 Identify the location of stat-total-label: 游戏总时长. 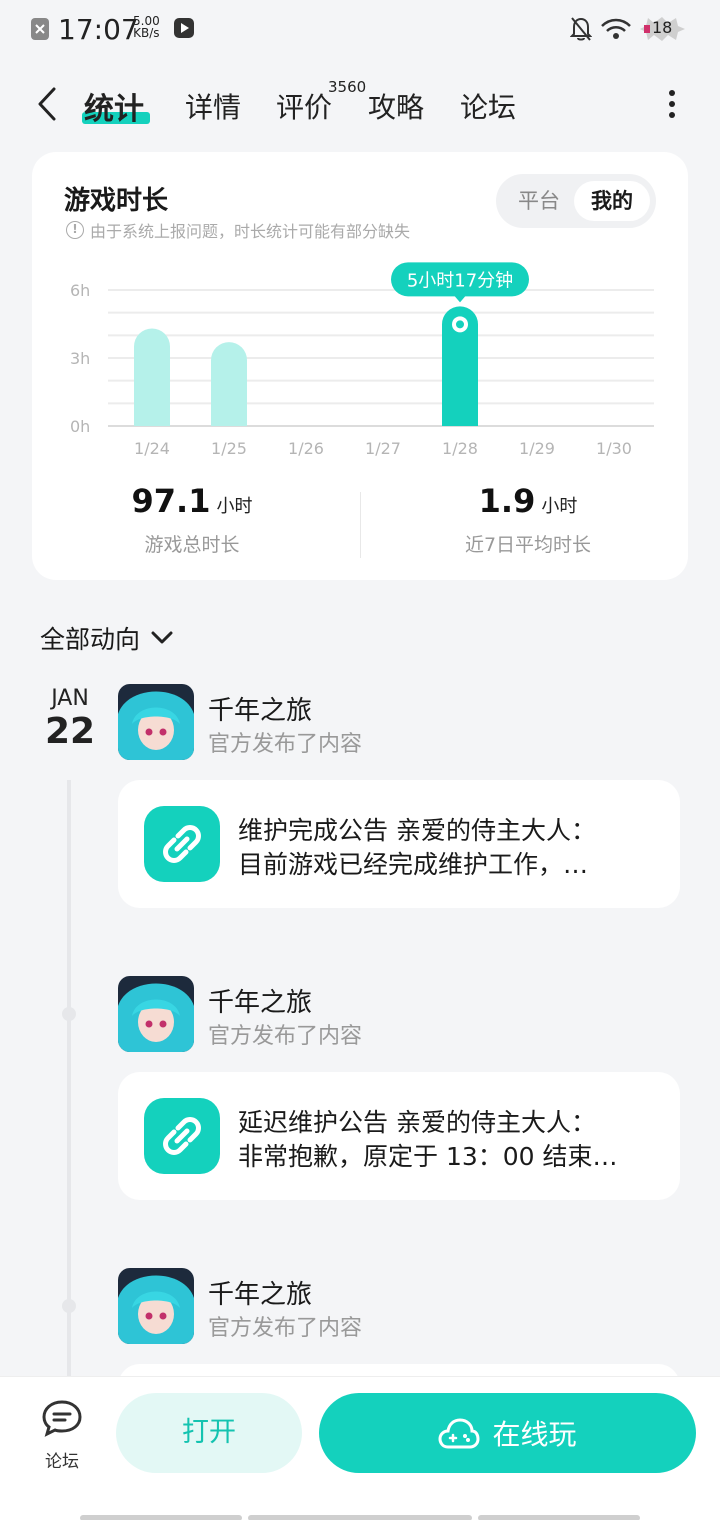
(192, 545).